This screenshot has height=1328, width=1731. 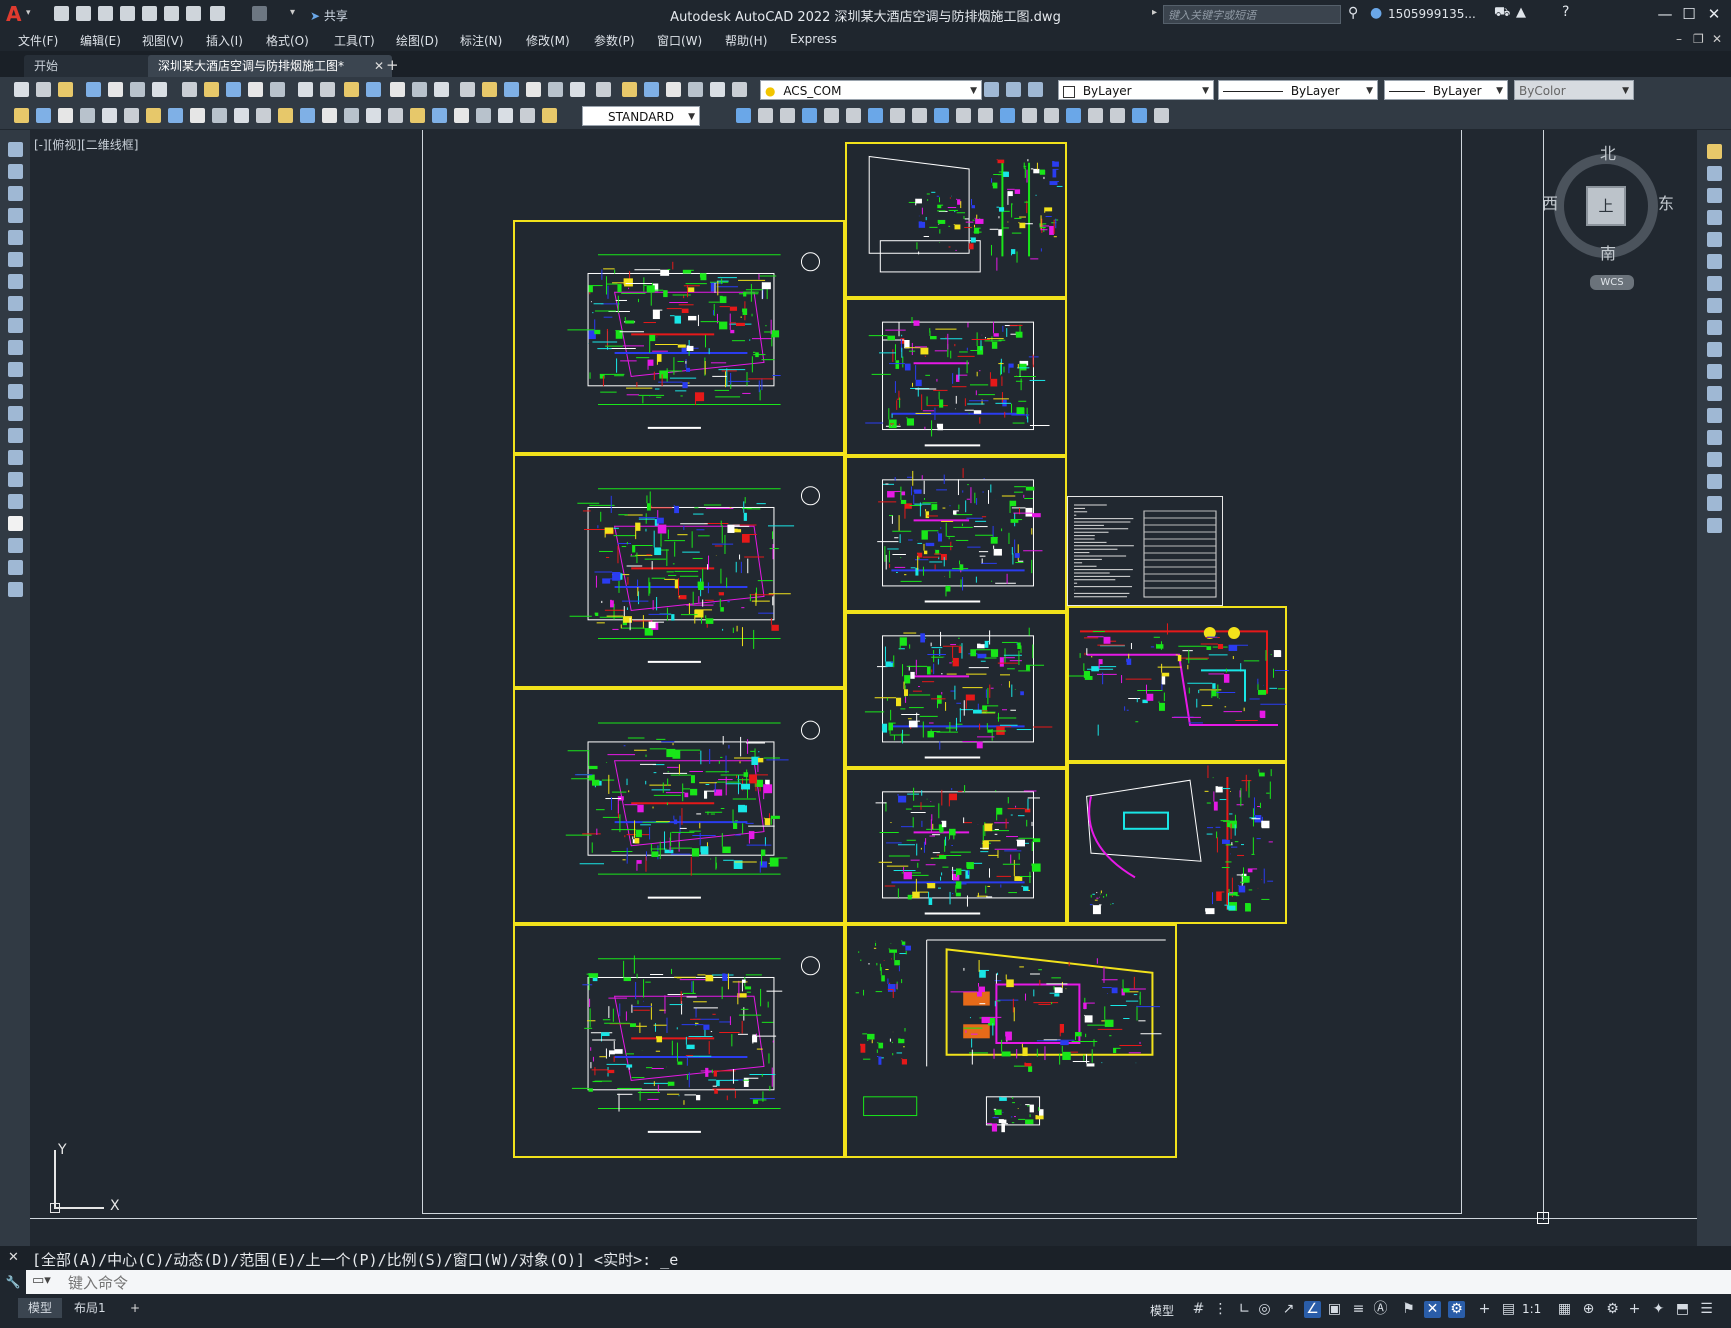 I want to click on menu-edit: 编辑(E), so click(x=100, y=40).